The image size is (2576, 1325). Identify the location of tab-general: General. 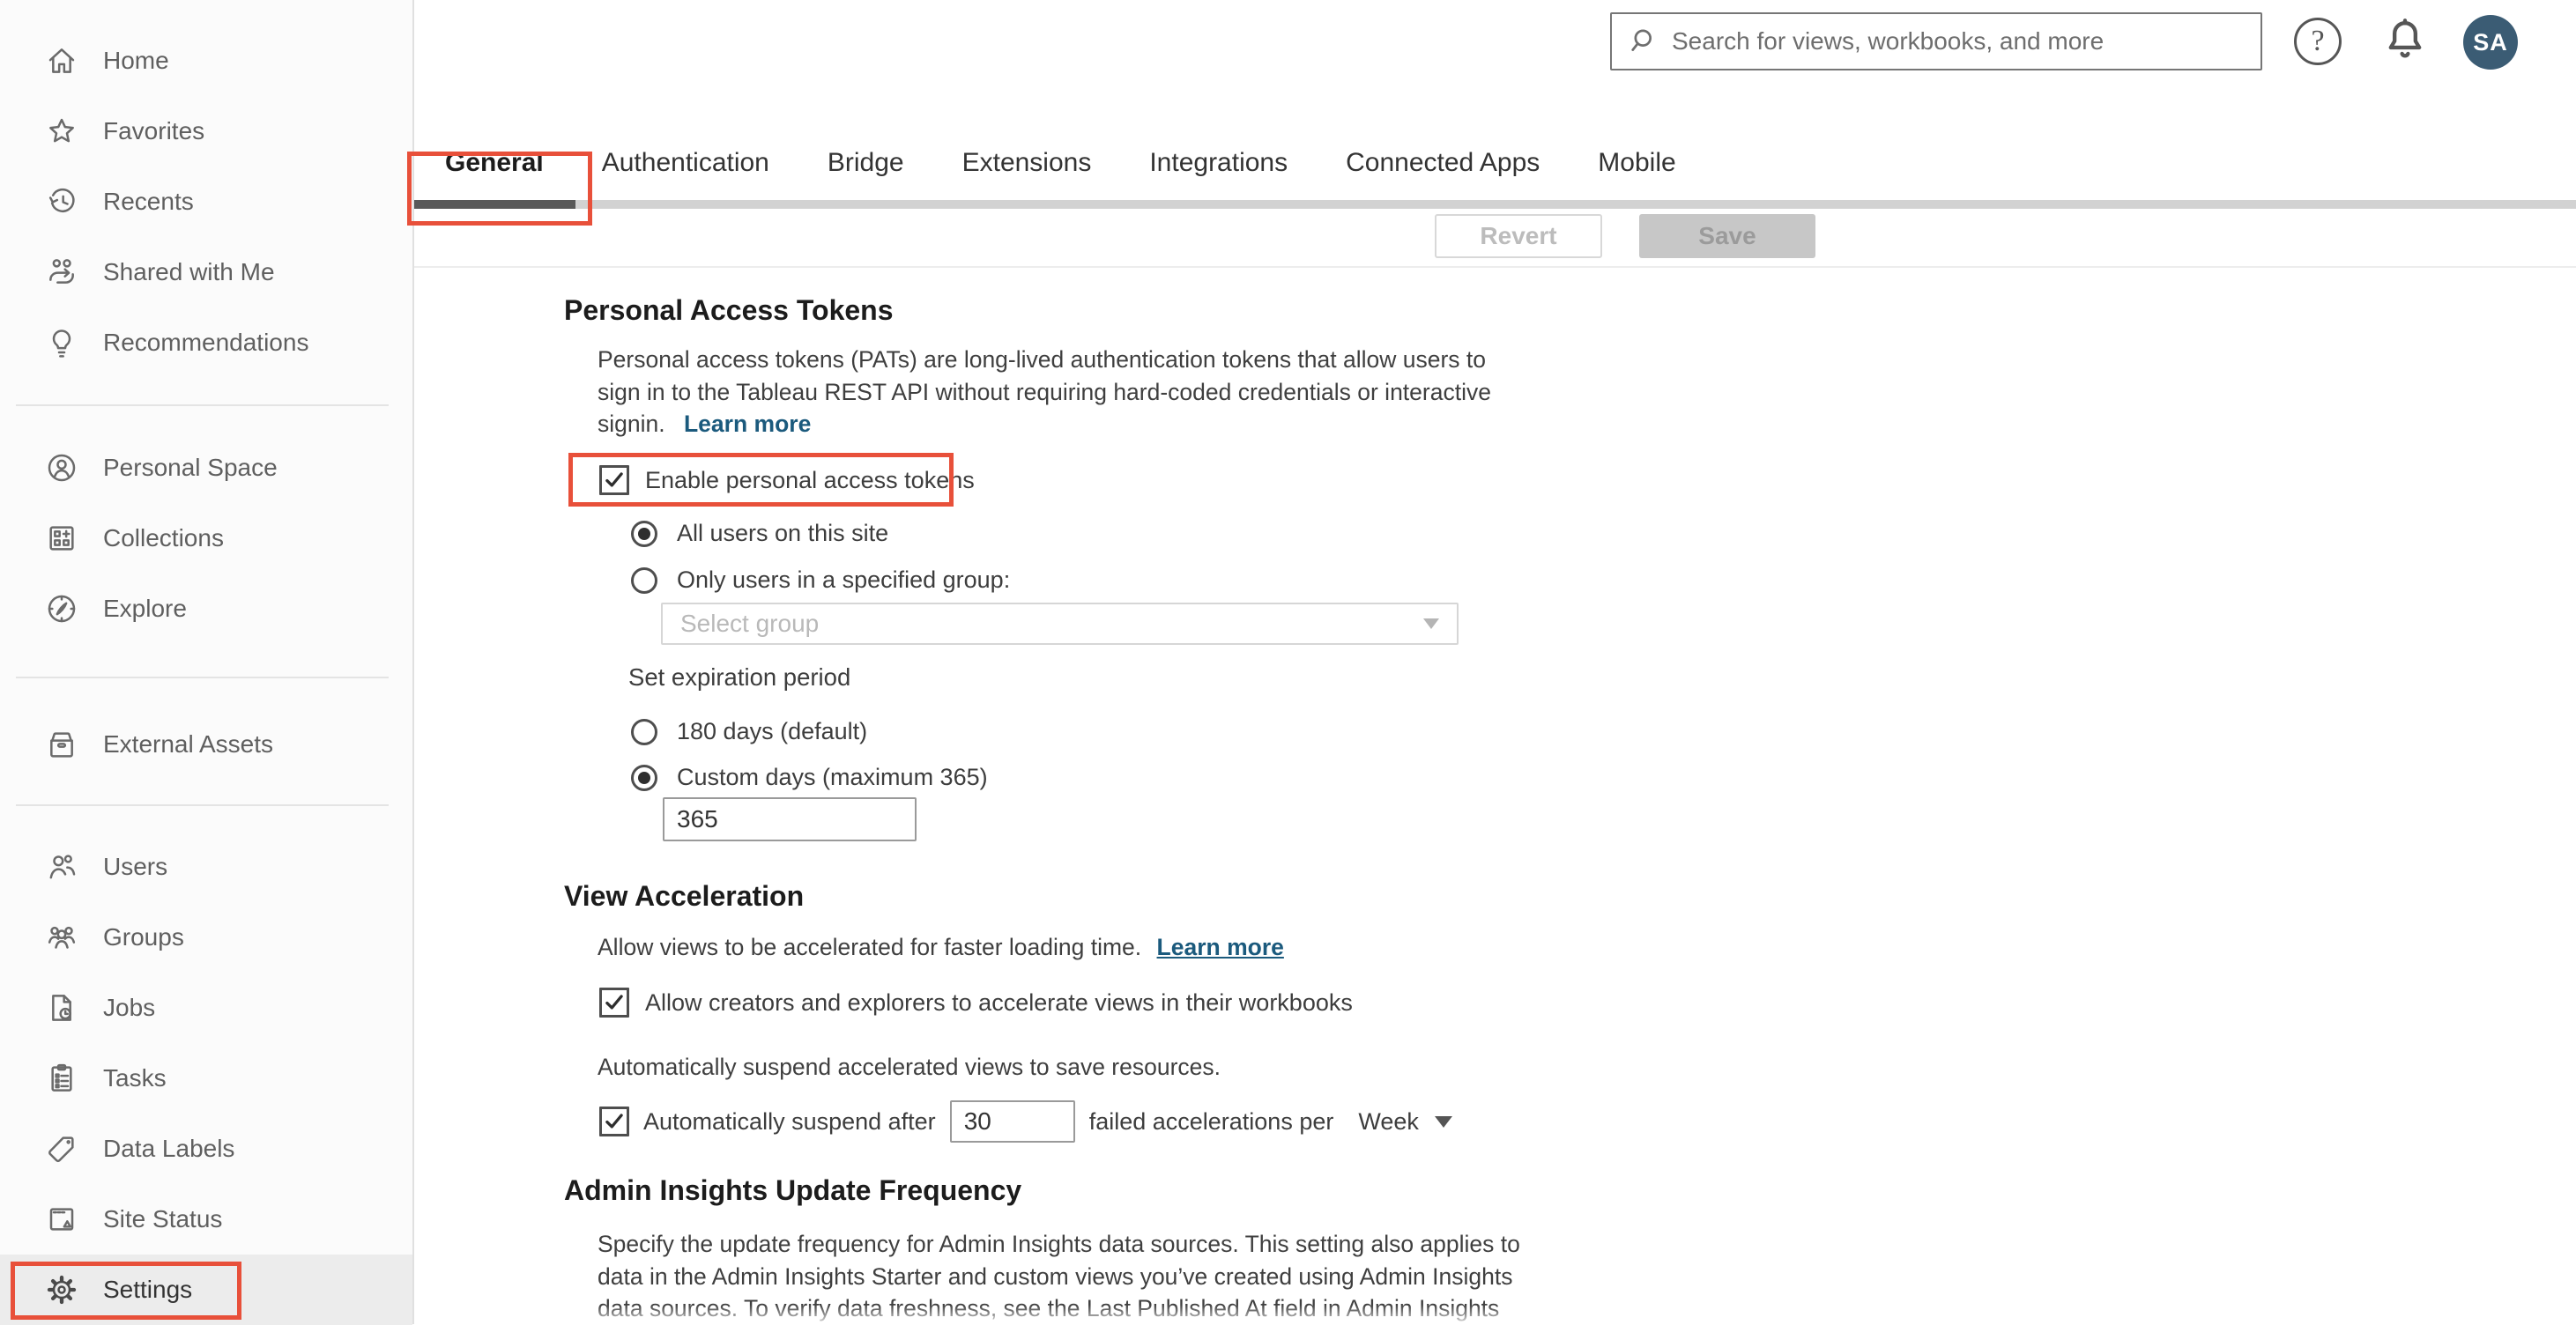
(494, 174).